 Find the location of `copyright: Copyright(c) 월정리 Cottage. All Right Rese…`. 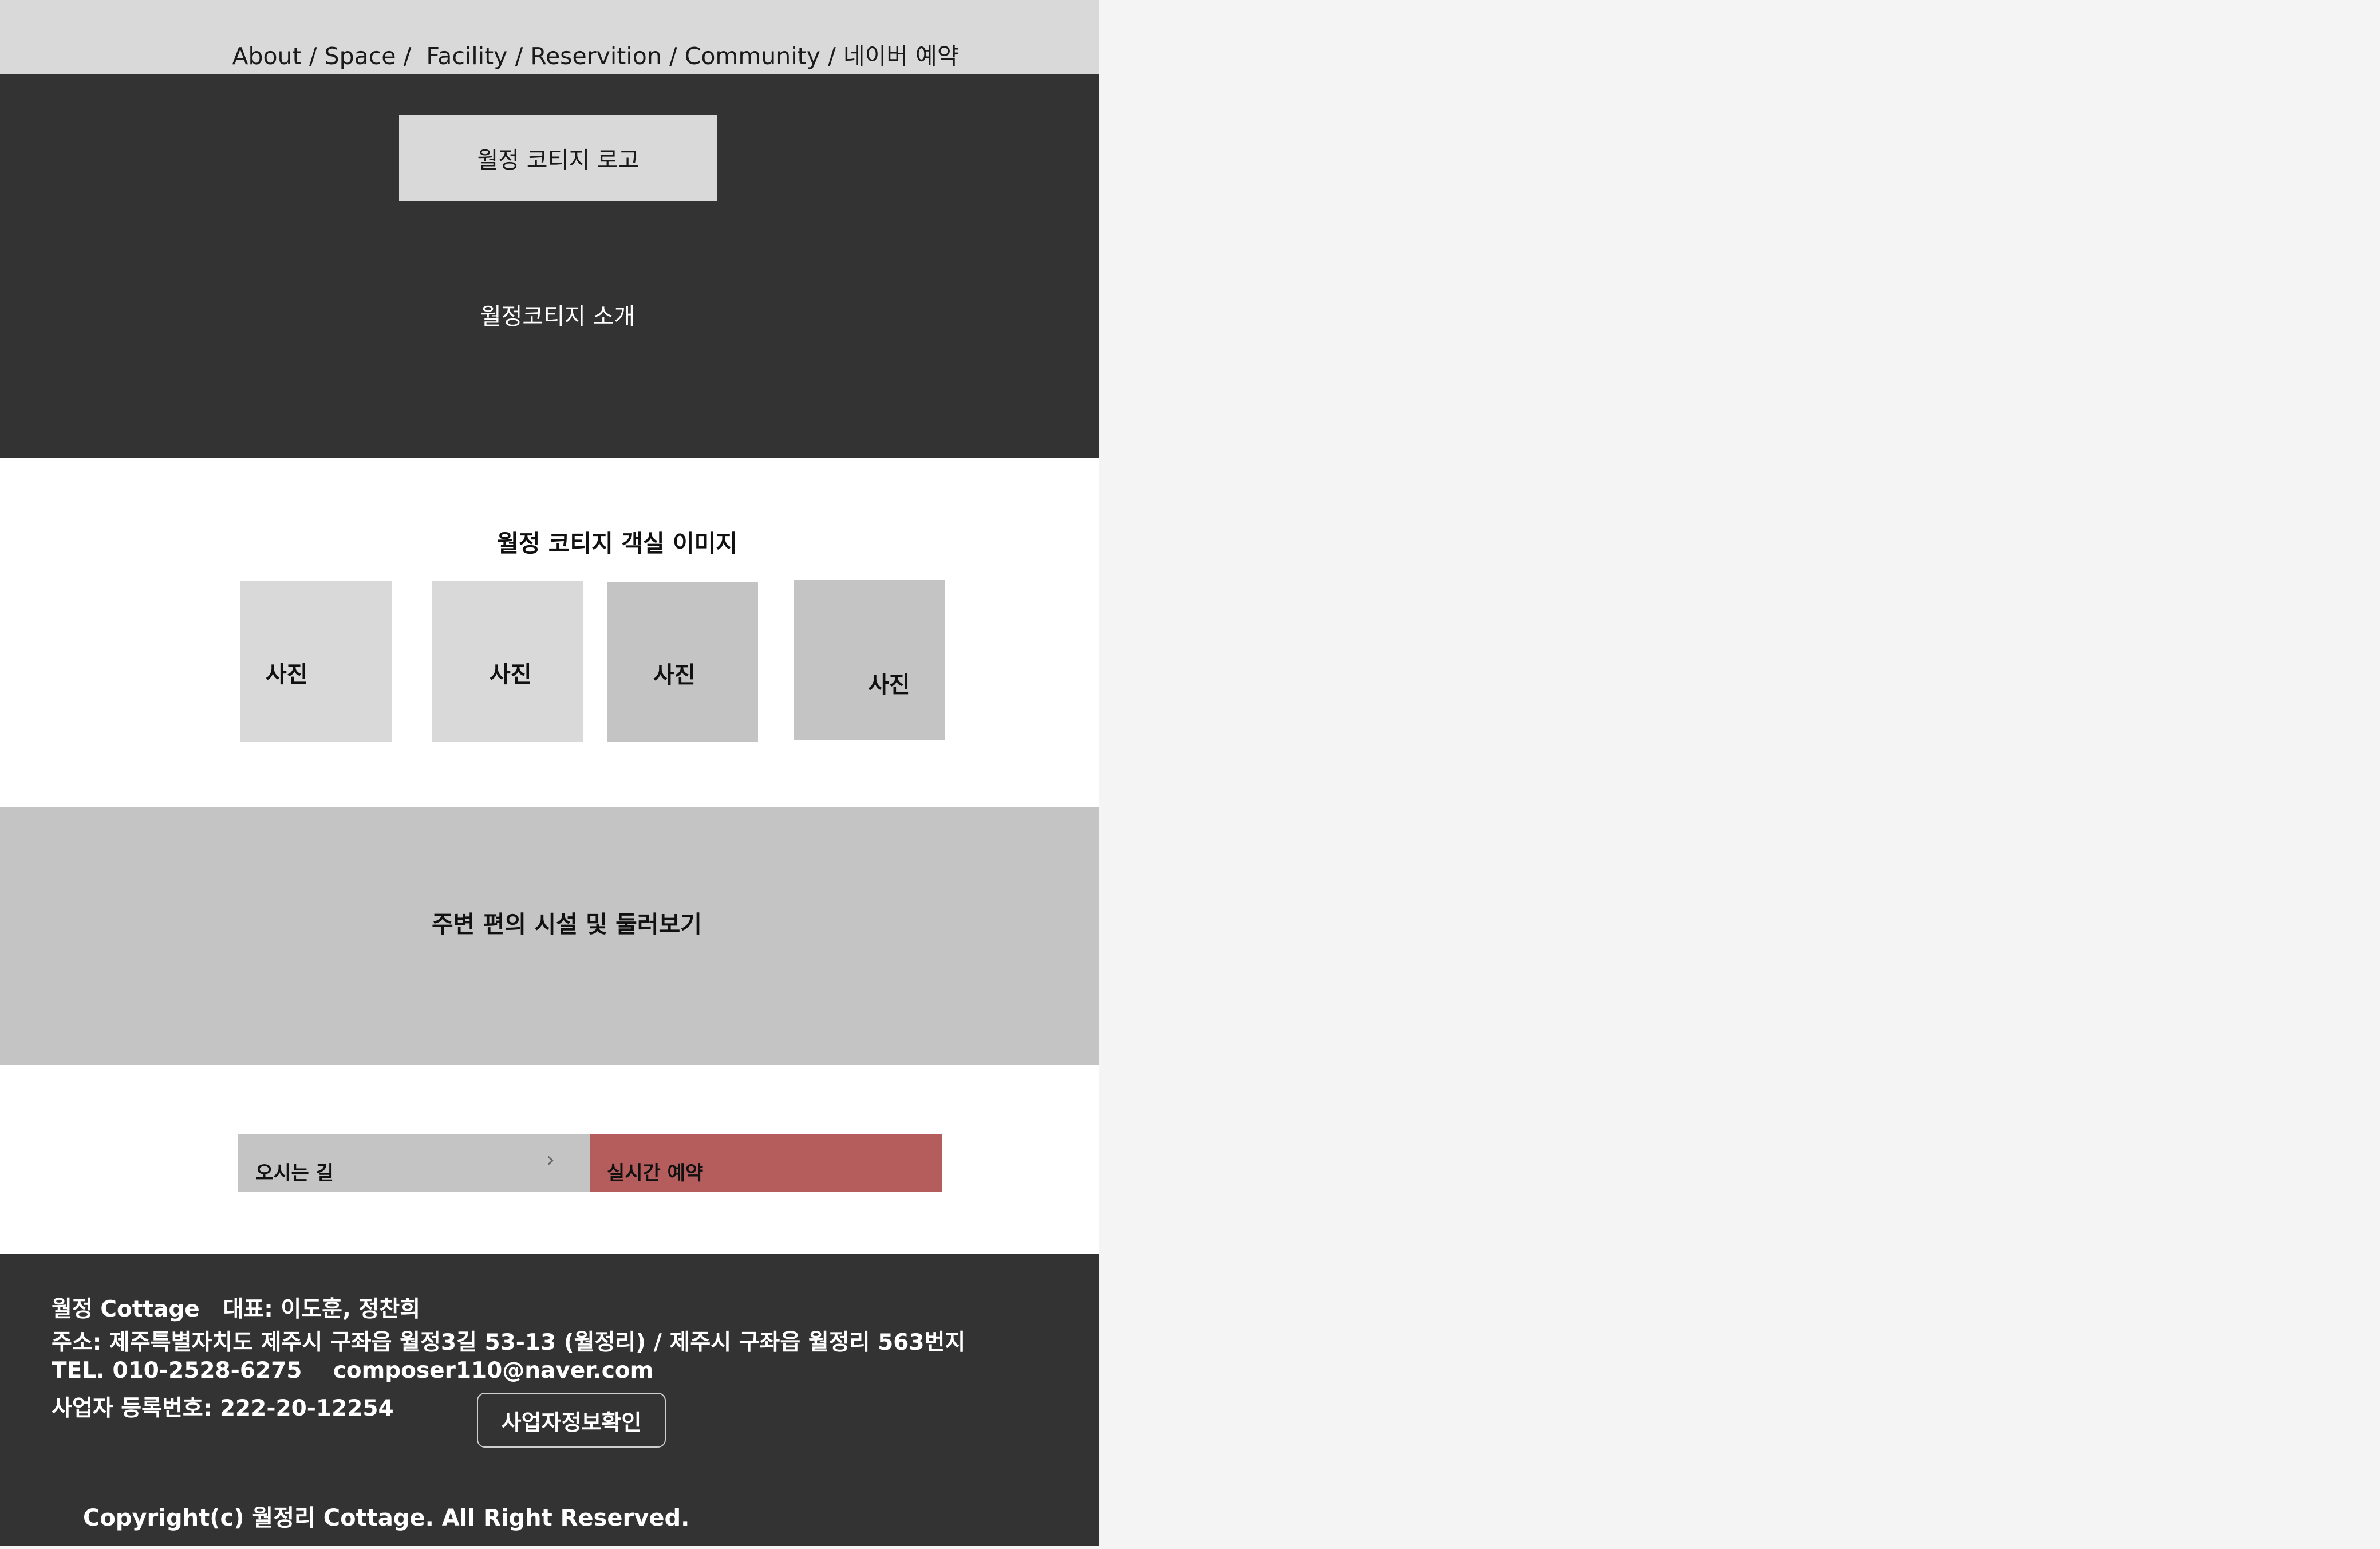

copyright: Copyright(c) 월정리 Cottage. All Right Rese… is located at coordinates (386, 1518).